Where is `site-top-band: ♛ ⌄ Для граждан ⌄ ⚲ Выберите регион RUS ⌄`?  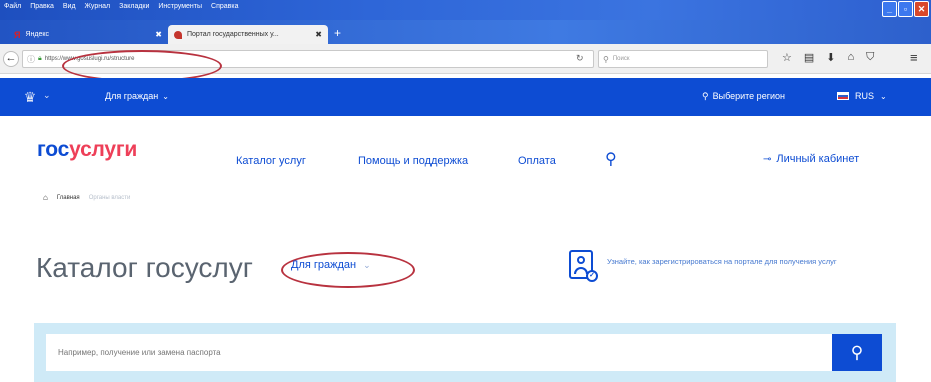
site-top-band: ♛ ⌄ Для граждан ⌄ ⚲ Выберите регион RUS ⌄ is located at coordinates (465, 97).